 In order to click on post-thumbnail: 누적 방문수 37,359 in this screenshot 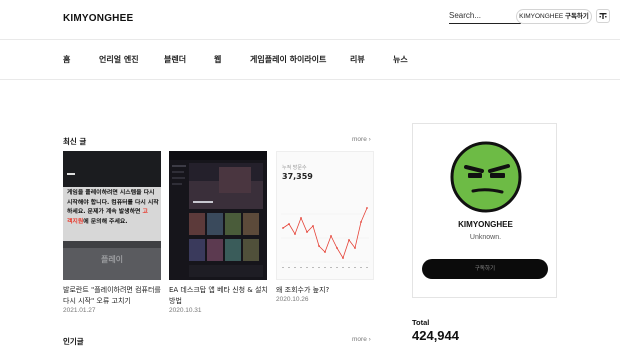, I will do `click(325, 215)`.